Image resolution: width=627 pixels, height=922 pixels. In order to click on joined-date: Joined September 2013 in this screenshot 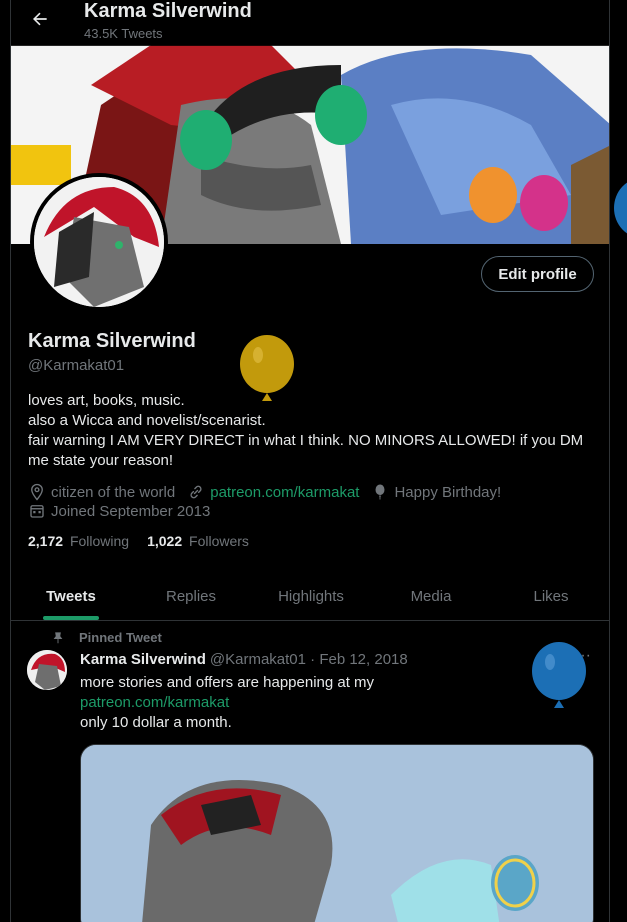, I will do `click(119, 511)`.